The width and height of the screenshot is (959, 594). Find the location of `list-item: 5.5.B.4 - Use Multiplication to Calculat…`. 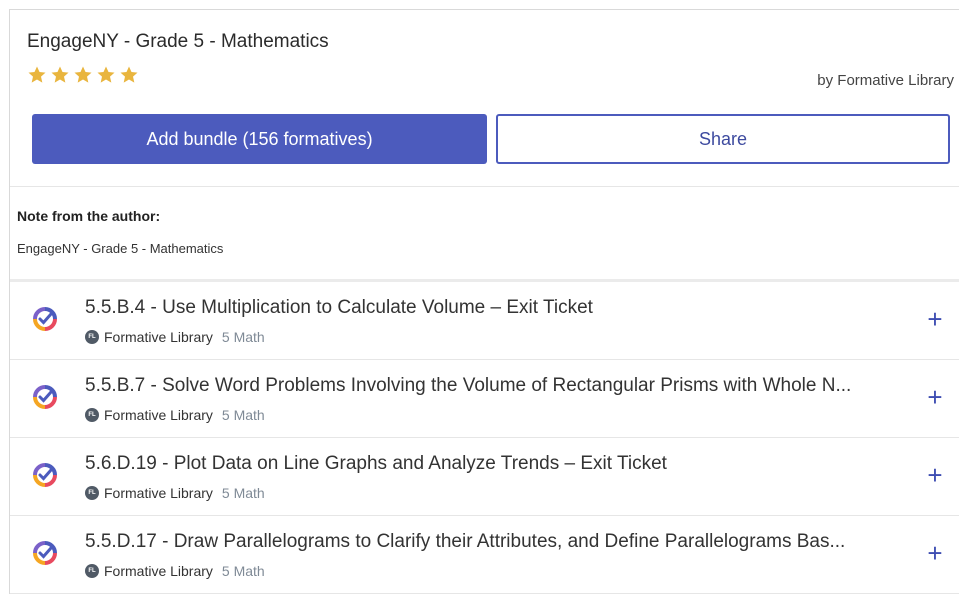

list-item: 5.5.B.4 - Use Multiplication to Calculat… is located at coordinates (484, 321).